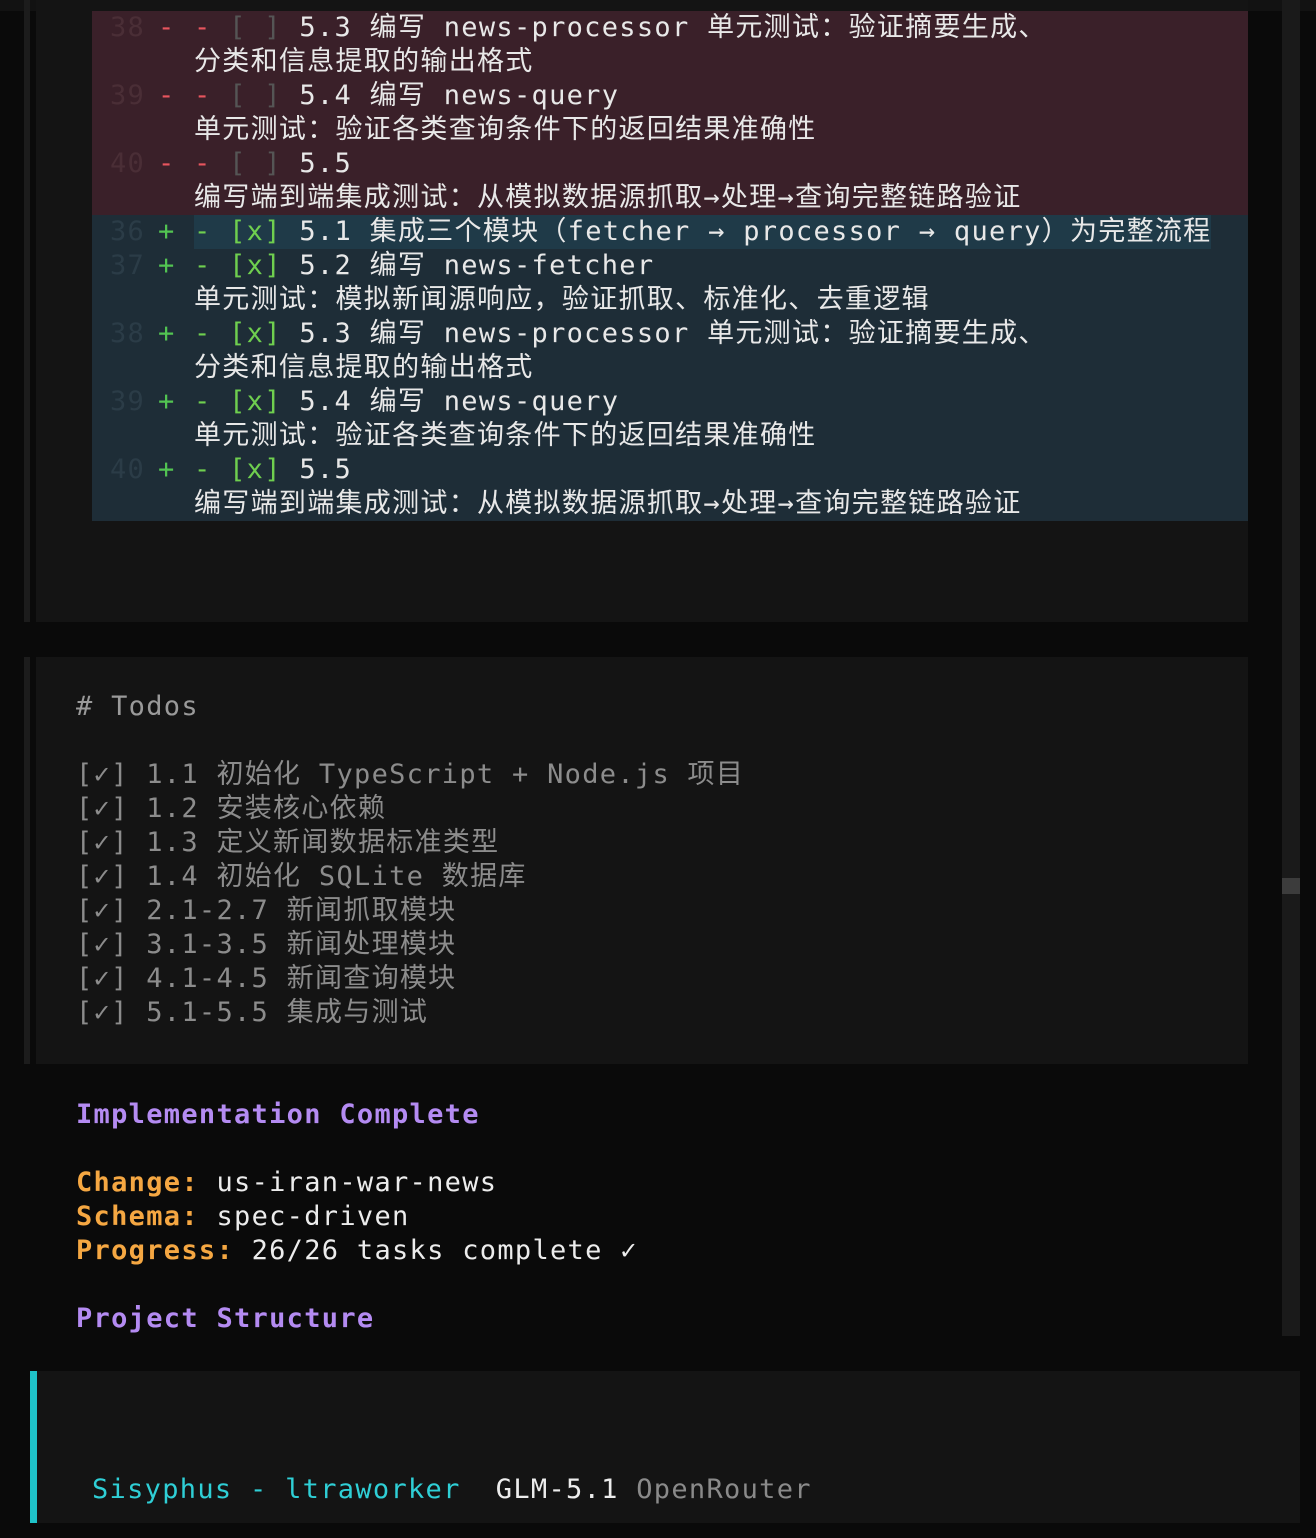  Describe the element at coordinates (301, 876) in the screenshot. I see `todo-item: [✓] 1.4 初始化 SQLite 数据库` at that location.